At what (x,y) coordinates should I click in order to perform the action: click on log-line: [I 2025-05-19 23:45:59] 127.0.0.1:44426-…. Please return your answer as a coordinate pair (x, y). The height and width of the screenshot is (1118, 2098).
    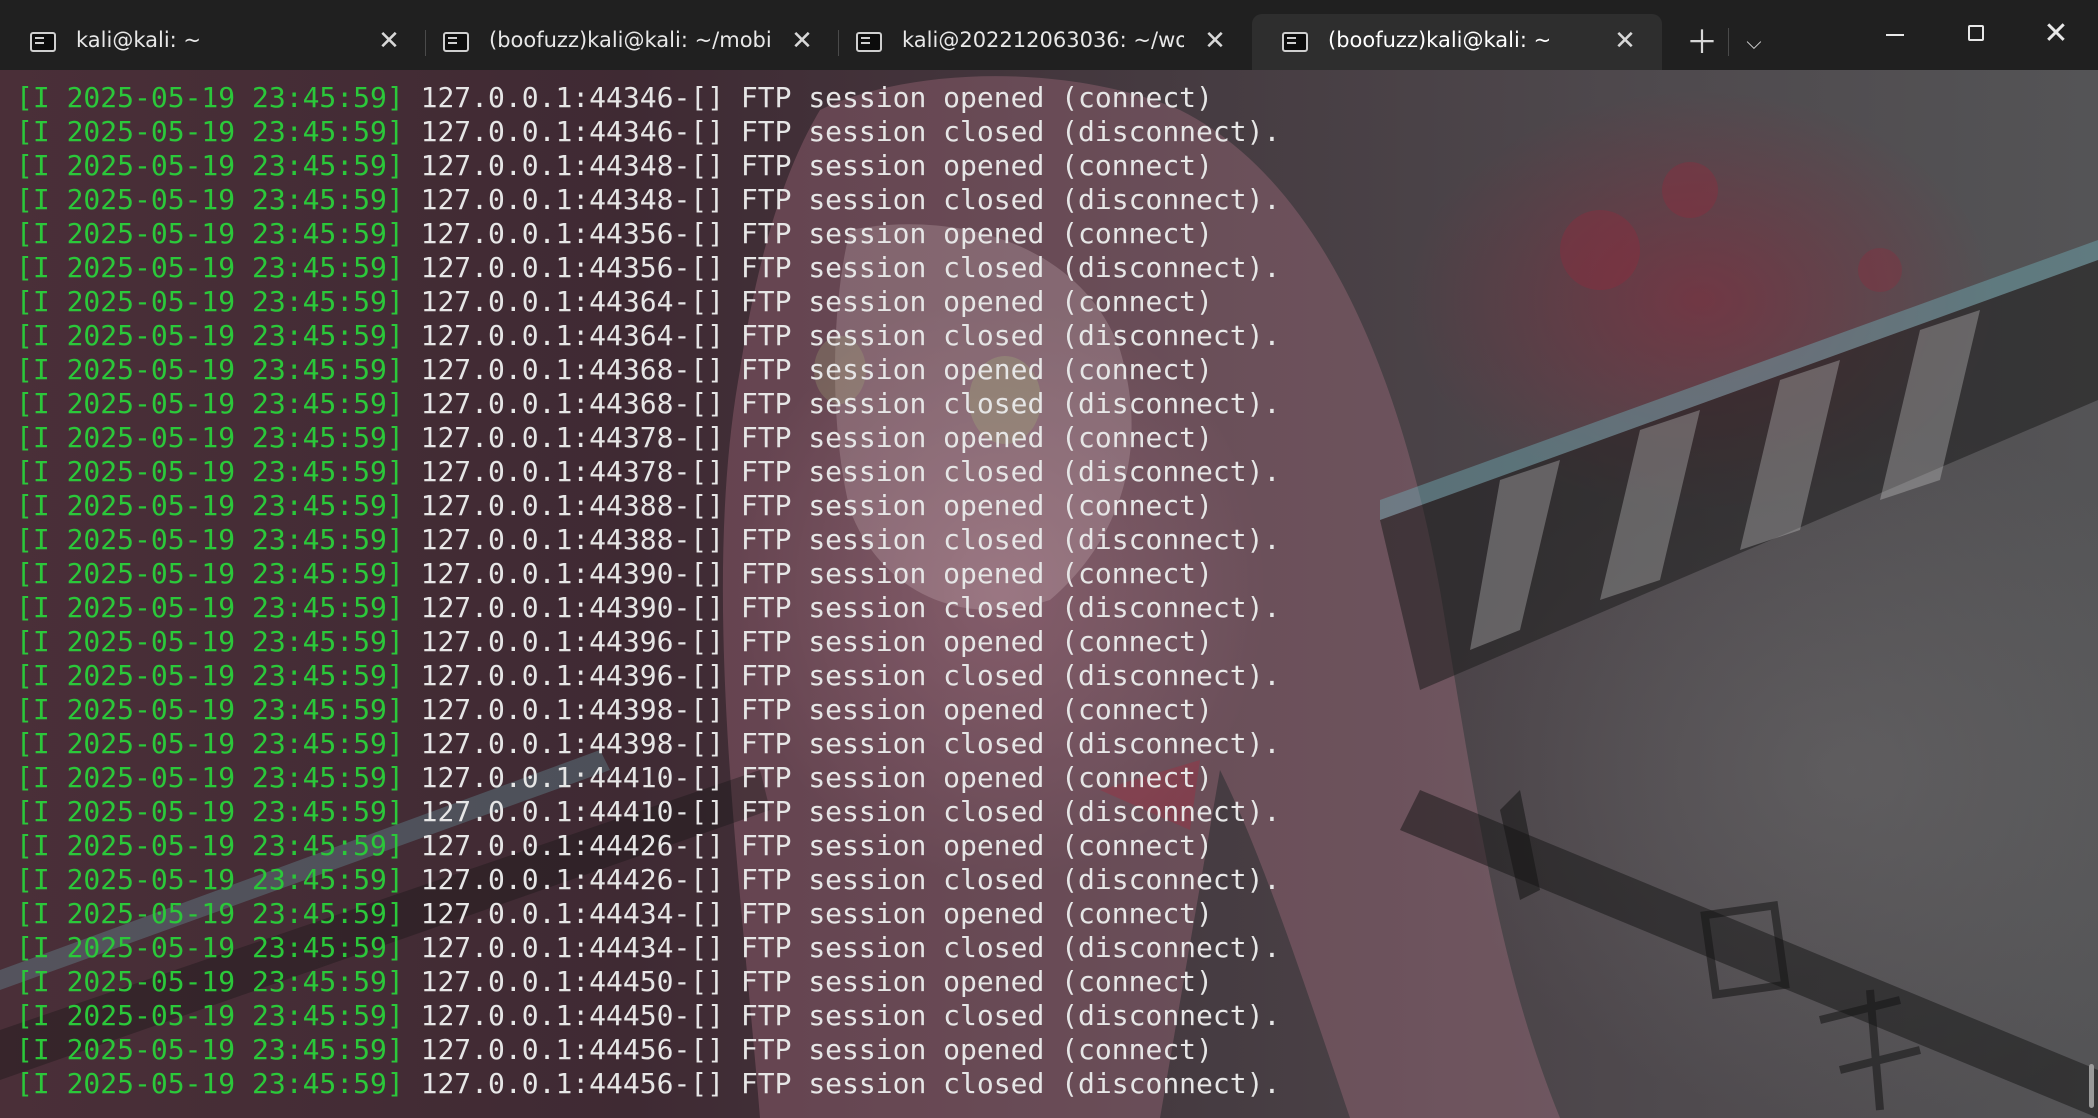
    Looking at the image, I should click on (648, 880).